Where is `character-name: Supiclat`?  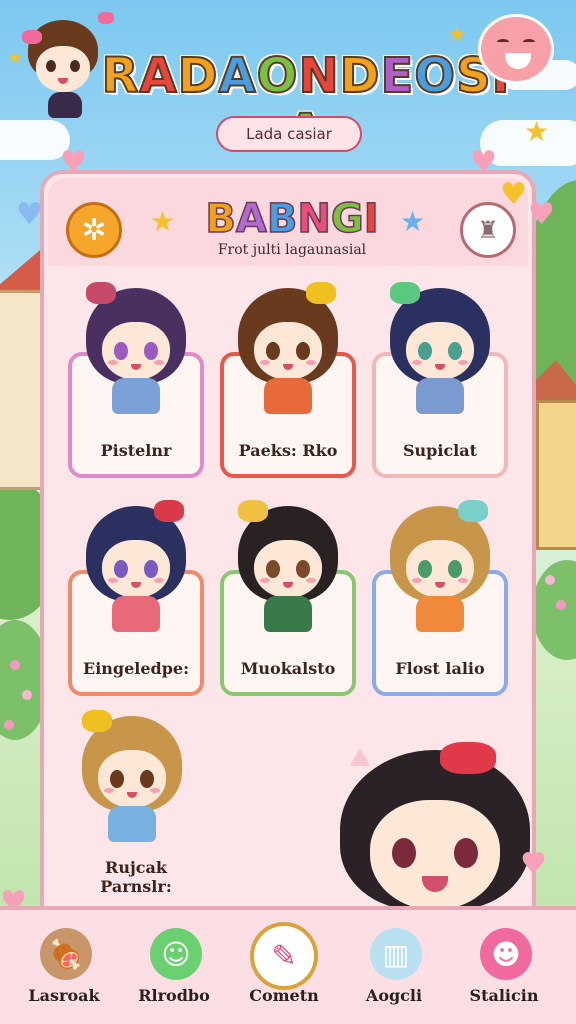 character-name: Supiclat is located at coordinates (440, 450).